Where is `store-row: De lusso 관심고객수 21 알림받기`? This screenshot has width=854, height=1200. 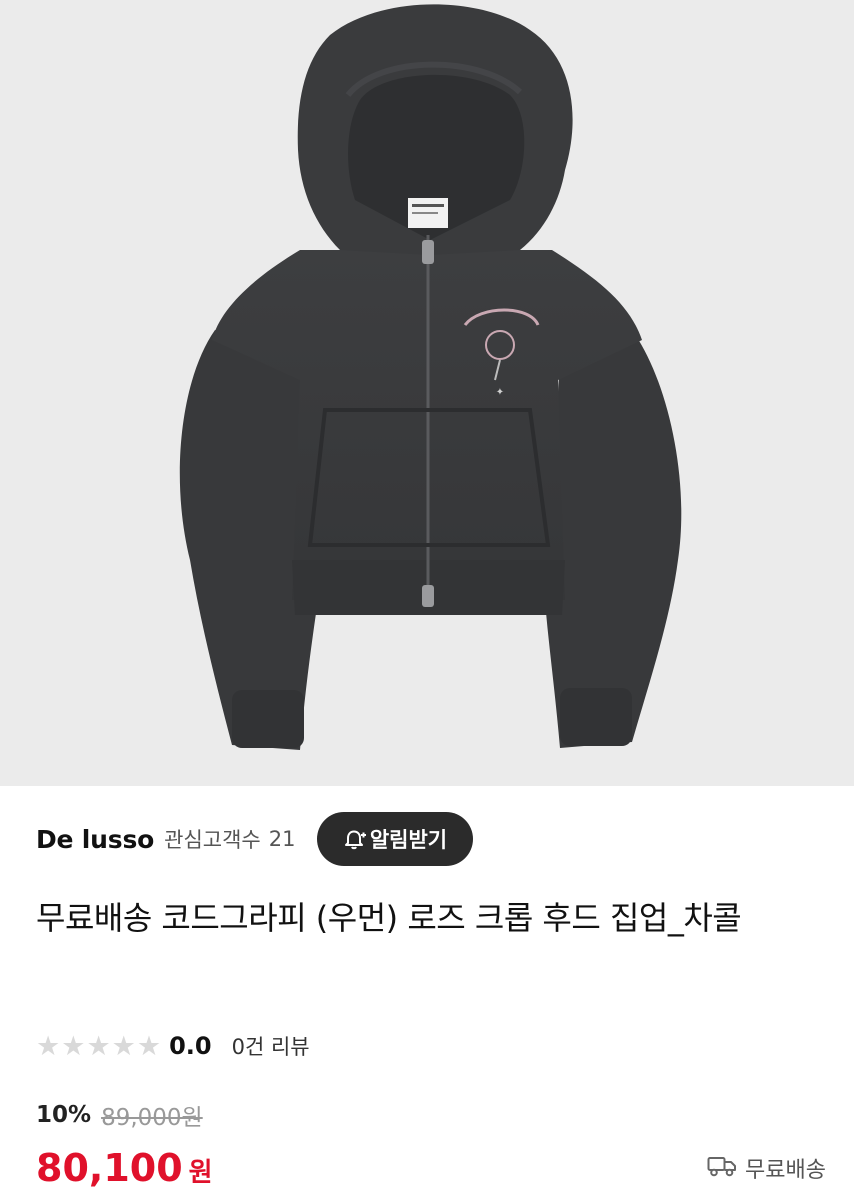
store-row: De lusso 관심고객수 21 알림받기 is located at coordinates (431, 839).